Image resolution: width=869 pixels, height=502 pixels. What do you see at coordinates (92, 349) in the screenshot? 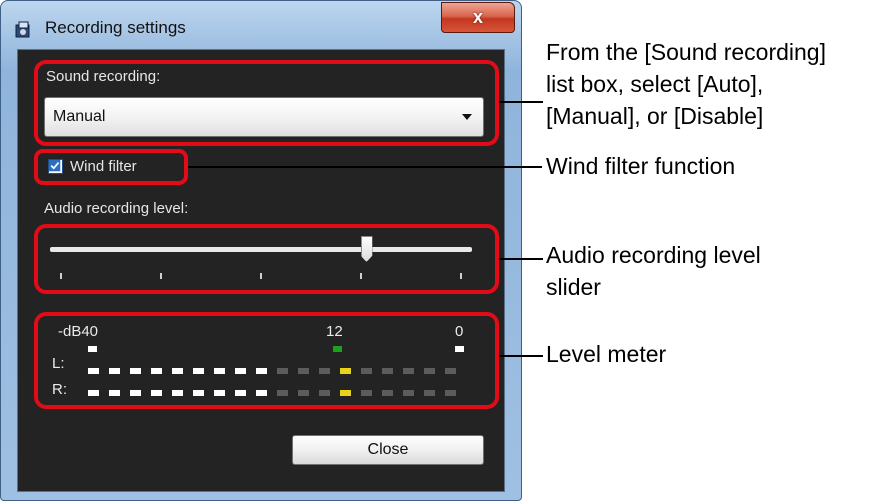
I see `meter-peak-min` at bounding box center [92, 349].